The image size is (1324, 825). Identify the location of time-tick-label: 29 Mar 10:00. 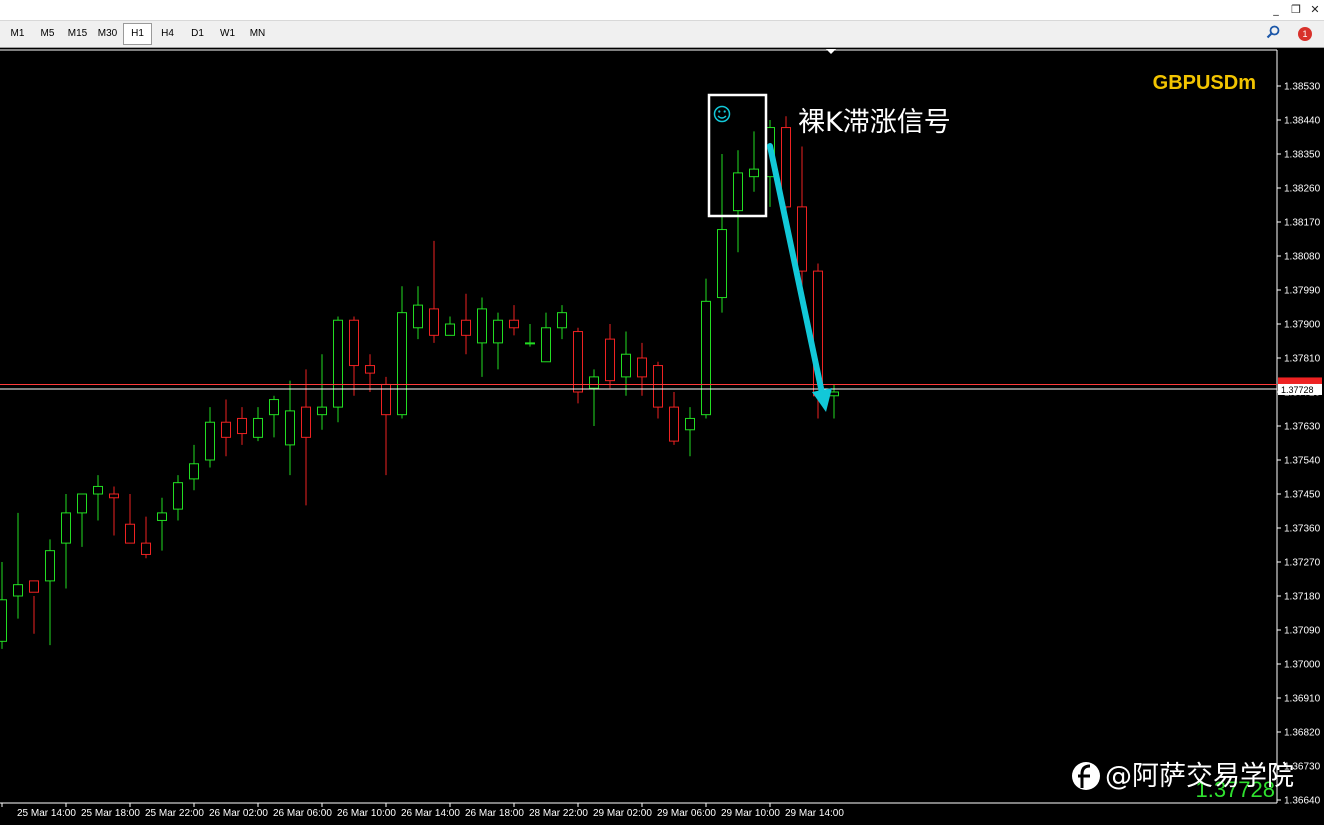
(750, 813).